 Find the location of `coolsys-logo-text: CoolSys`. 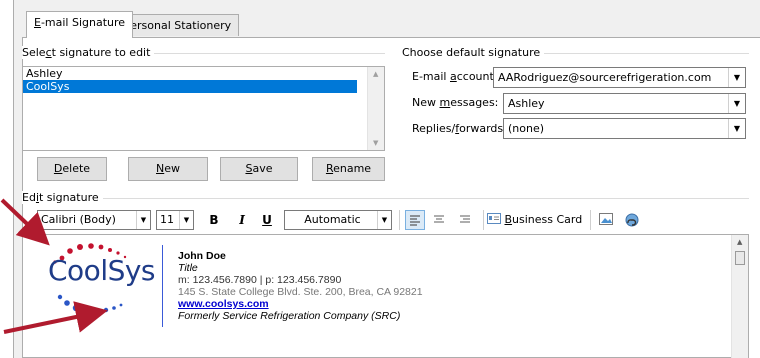

coolsys-logo-text: CoolSys is located at coordinates (102, 270).